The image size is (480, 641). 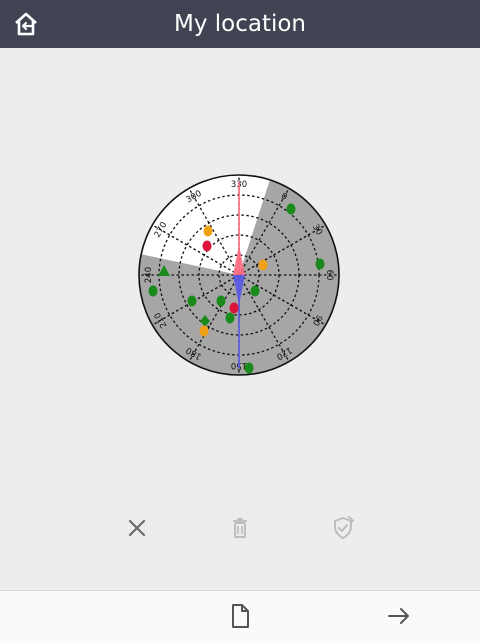 I want to click on close-icon, so click(x=137, y=528).